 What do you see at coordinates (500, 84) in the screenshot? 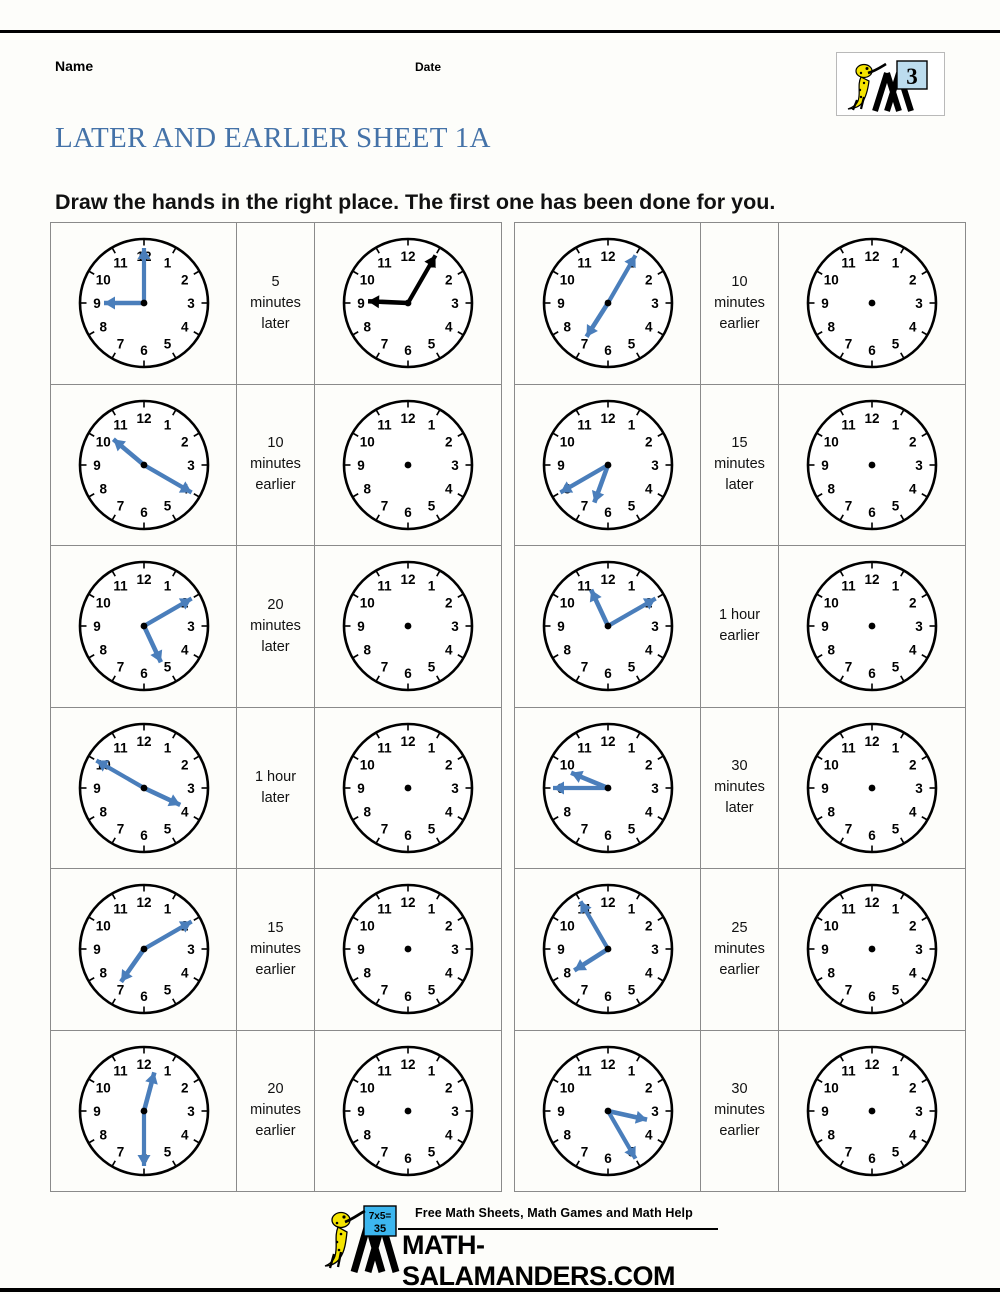
I see `worksheet-header: Name Date 3` at bounding box center [500, 84].